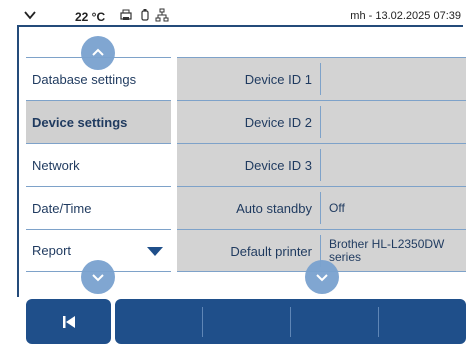  What do you see at coordinates (52, 250) in the screenshot?
I see `menu-item-label: Report` at bounding box center [52, 250].